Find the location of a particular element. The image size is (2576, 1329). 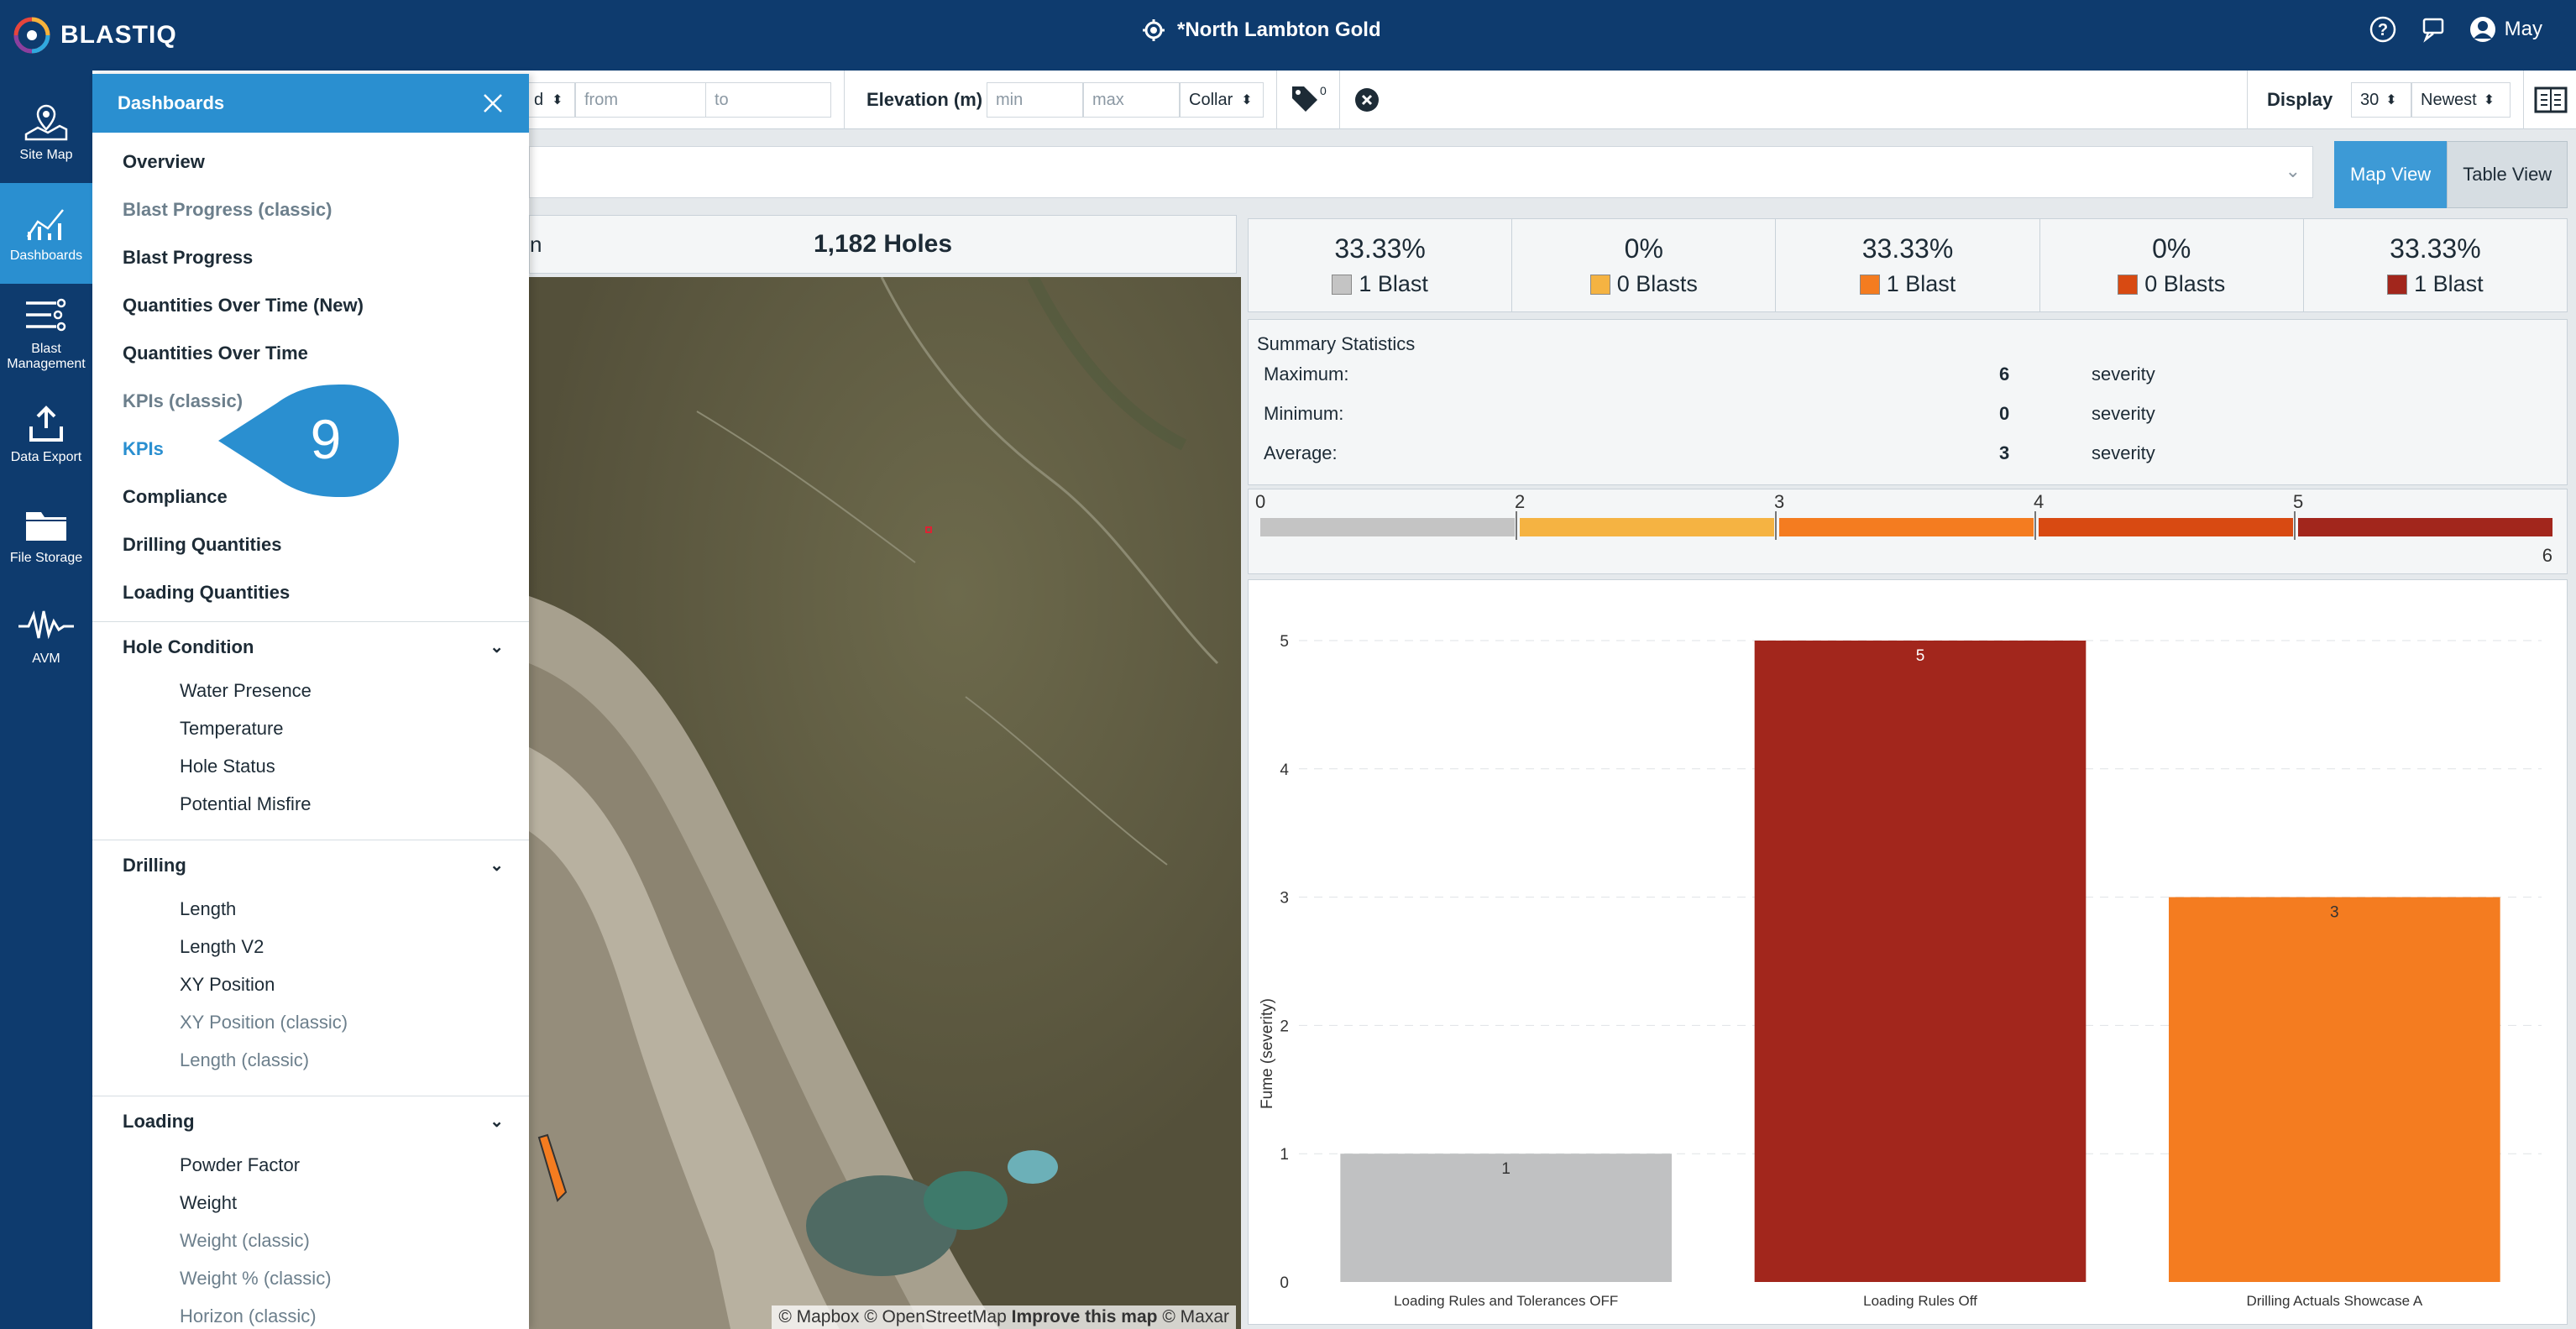

stat-percent: 0% is located at coordinates (2171, 249).